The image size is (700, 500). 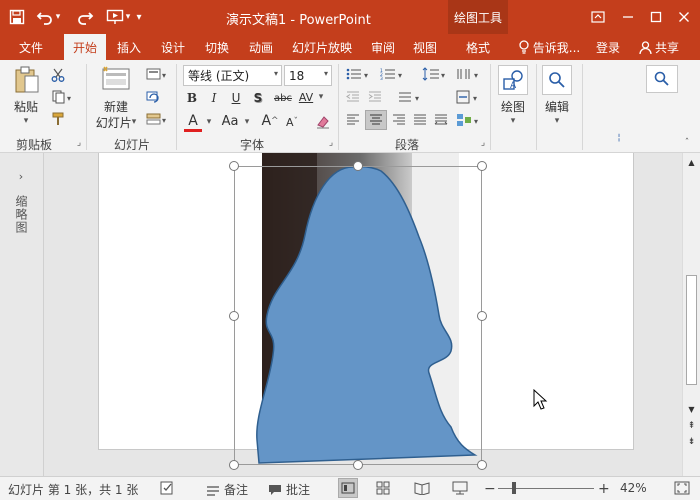 What do you see at coordinates (85, 17) in the screenshot?
I see `redo-icon` at bounding box center [85, 17].